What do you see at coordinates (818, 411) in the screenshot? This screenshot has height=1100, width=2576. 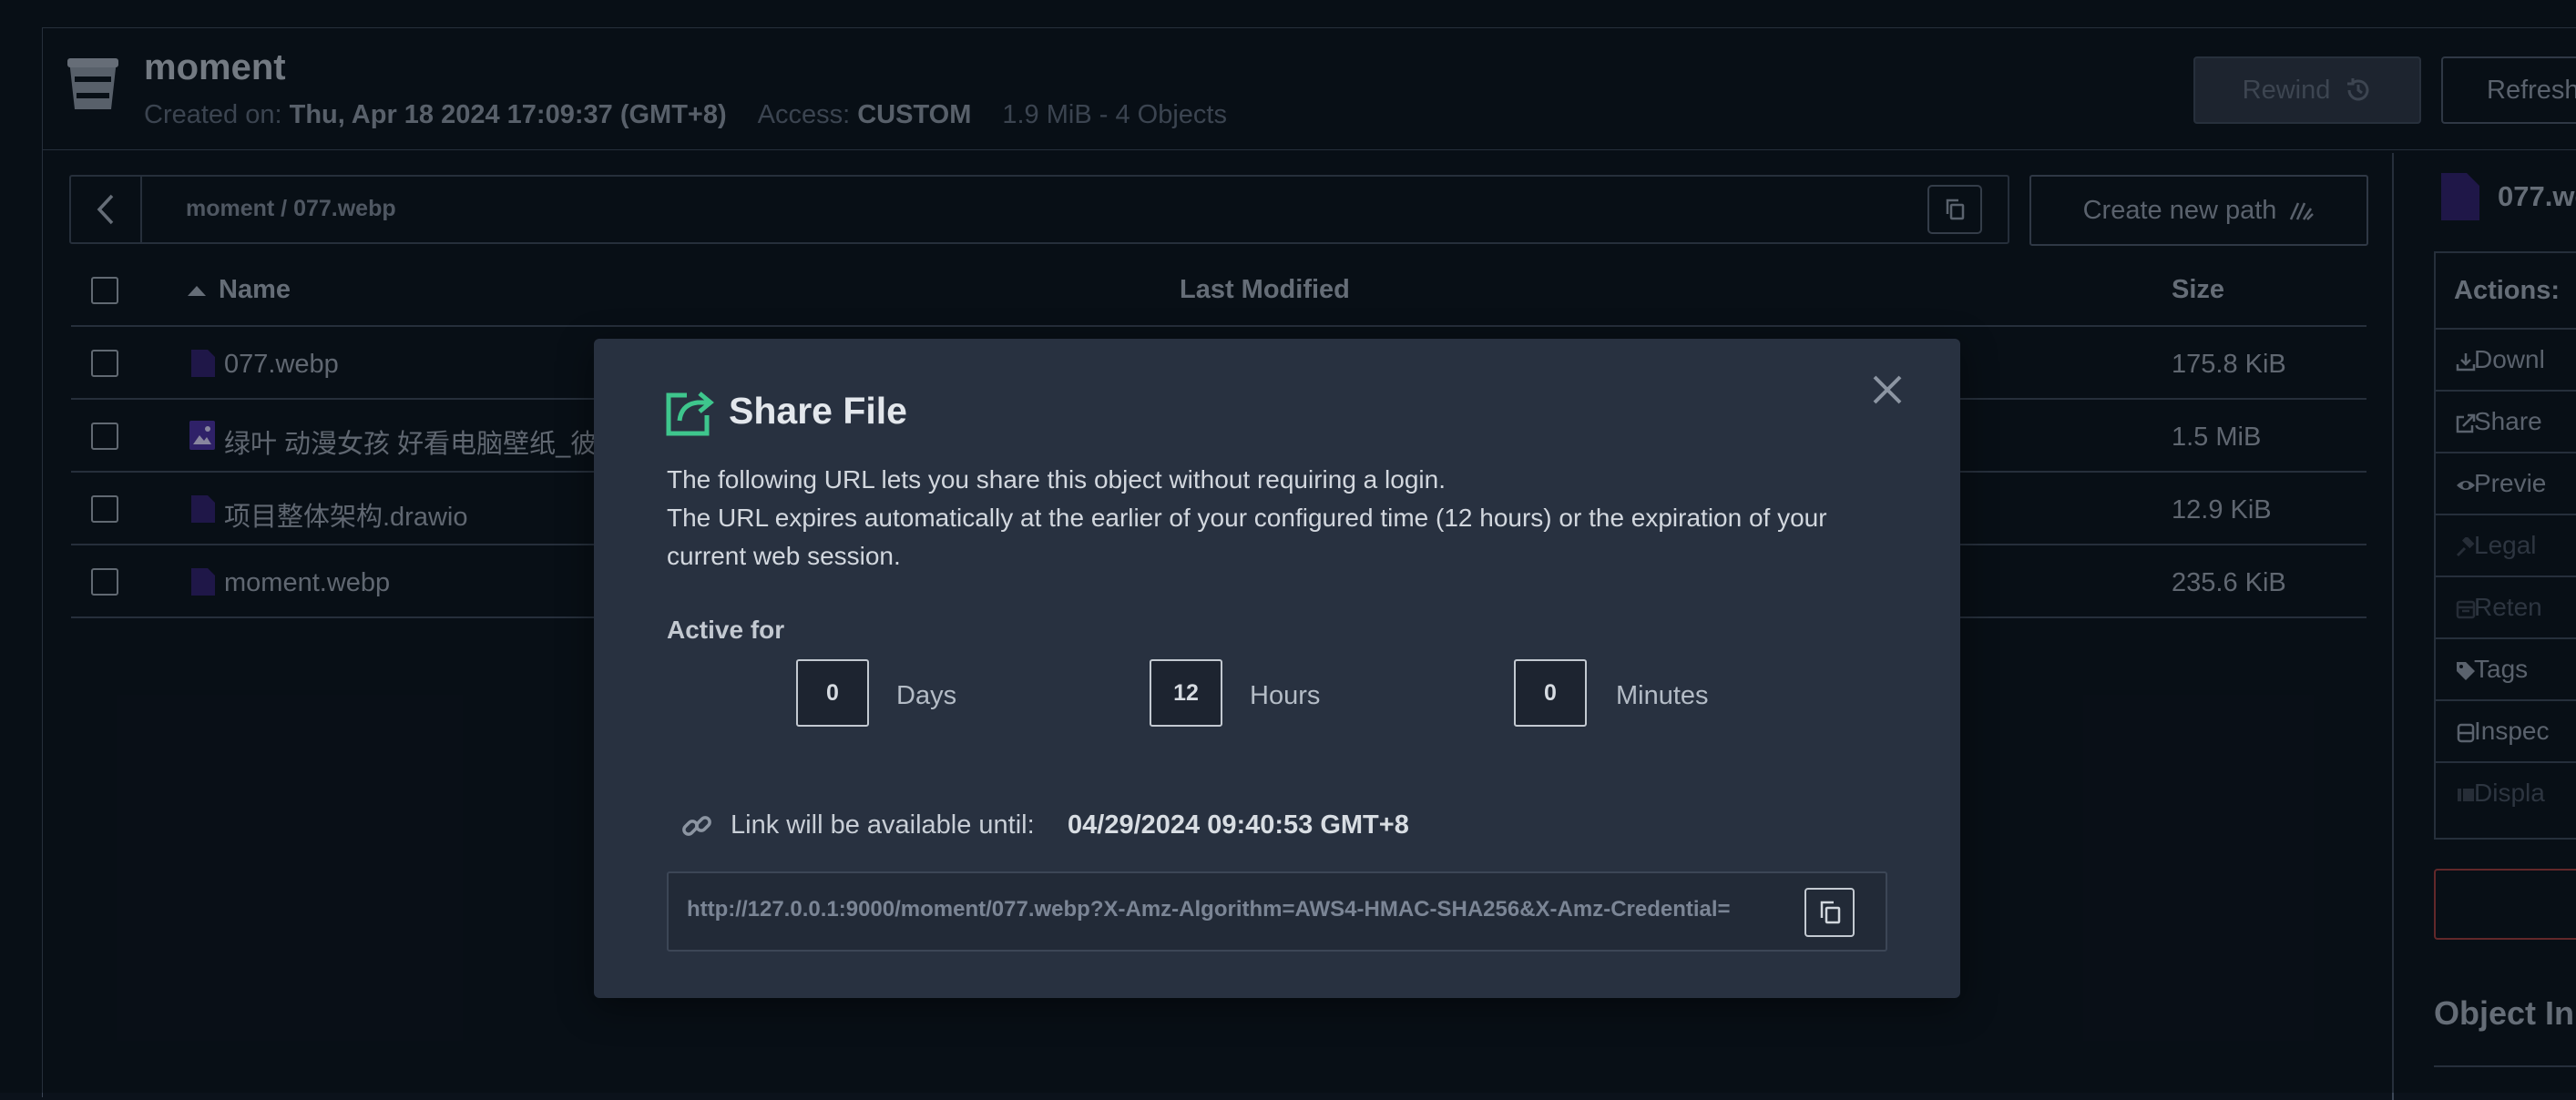 I see `modal-title: Share File` at bounding box center [818, 411].